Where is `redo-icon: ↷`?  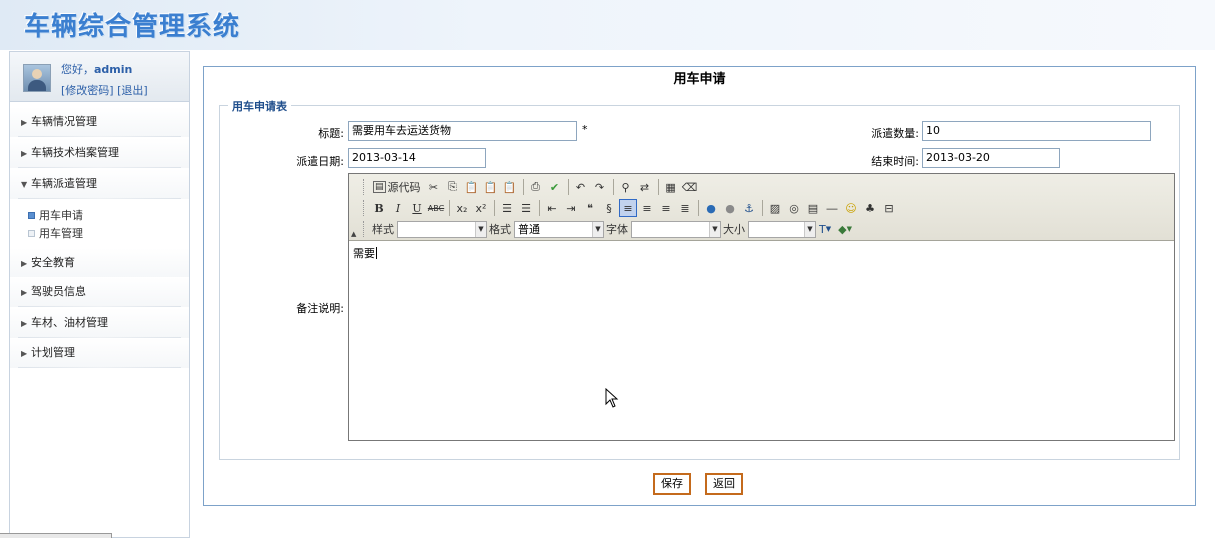
redo-icon: ↷ is located at coordinates (600, 187).